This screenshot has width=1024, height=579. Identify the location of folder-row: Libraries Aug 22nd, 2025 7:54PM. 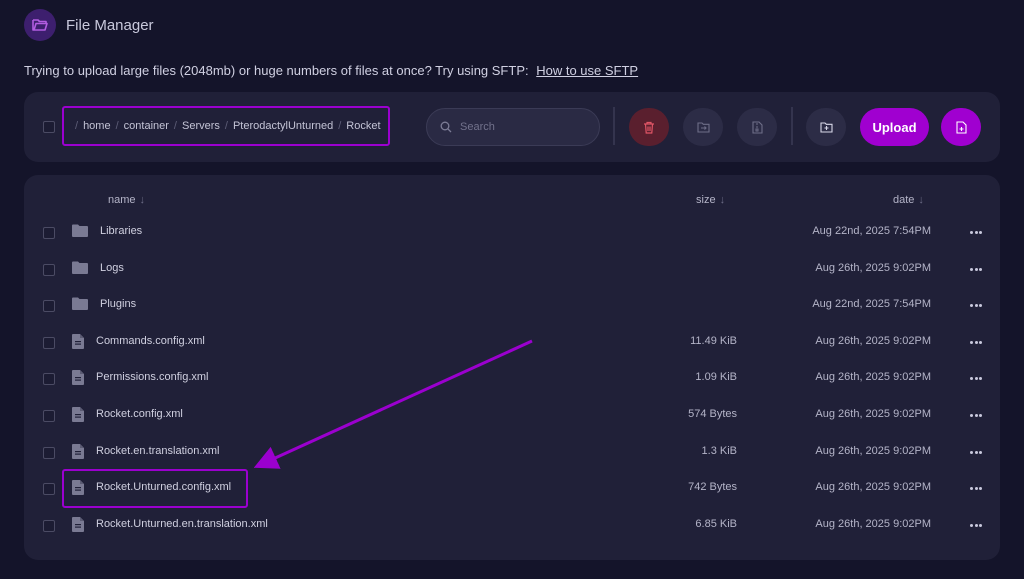
(512, 232).